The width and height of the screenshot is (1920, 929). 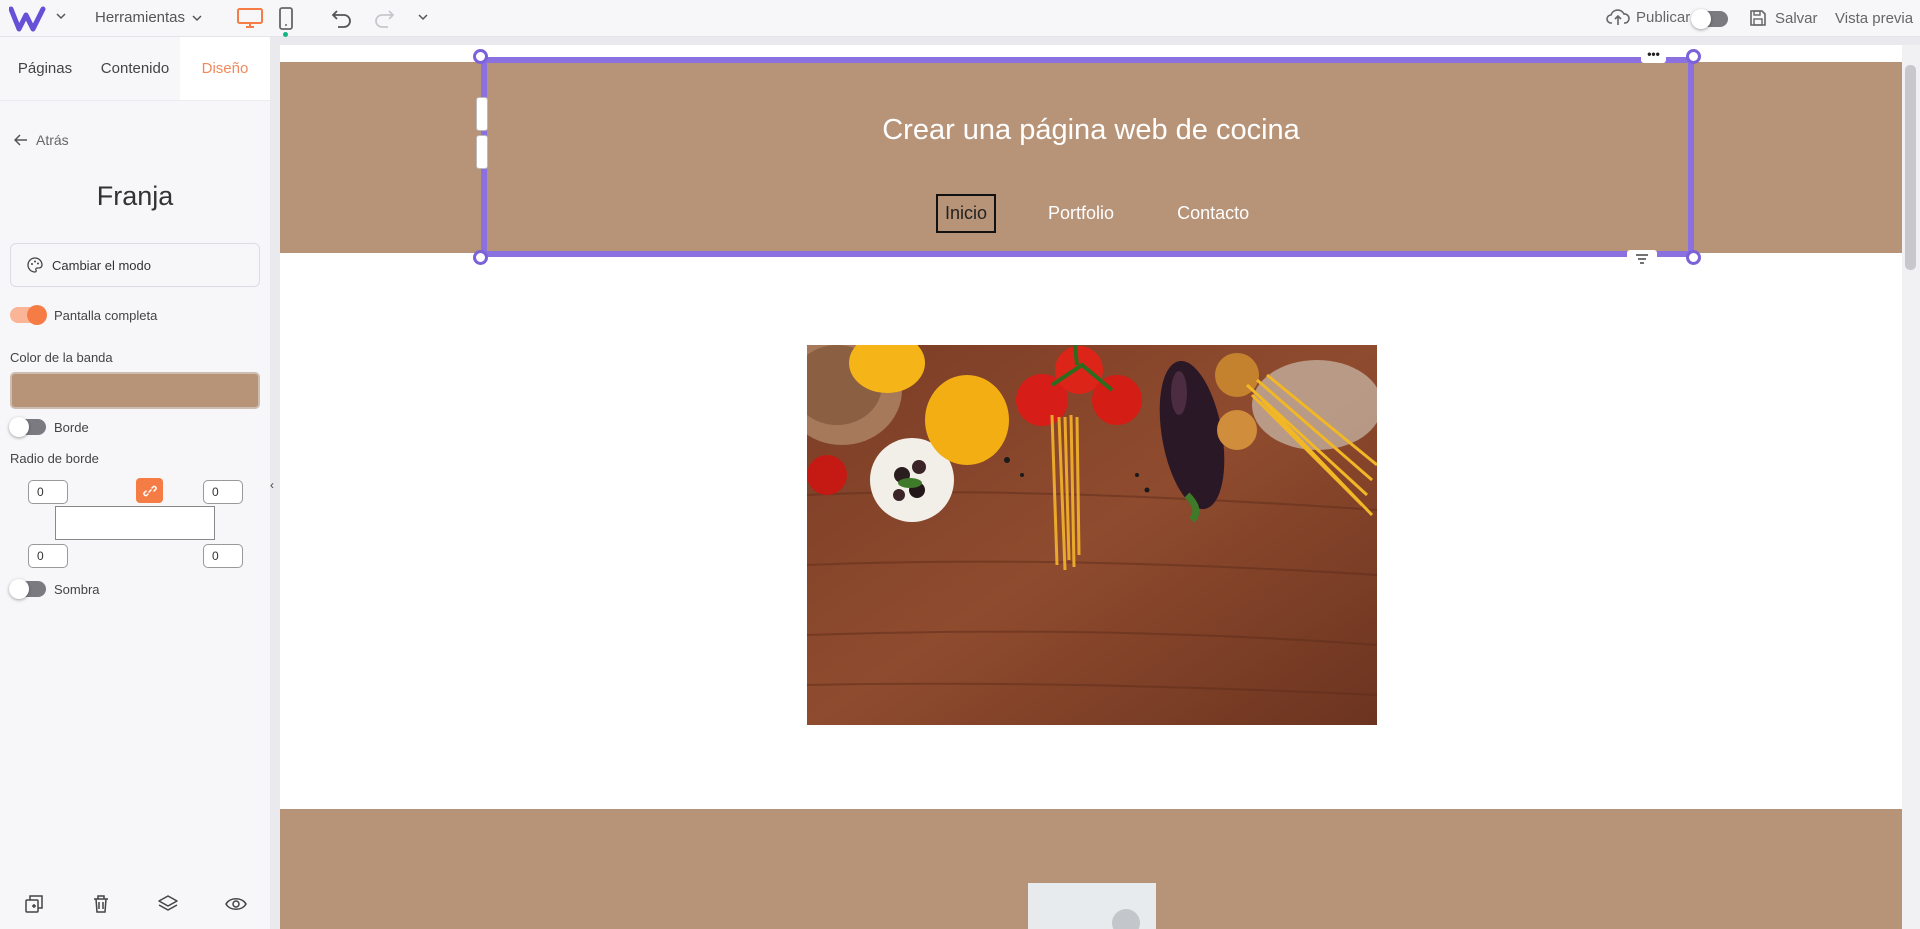 What do you see at coordinates (1092, 535) in the screenshot?
I see `food-photo` at bounding box center [1092, 535].